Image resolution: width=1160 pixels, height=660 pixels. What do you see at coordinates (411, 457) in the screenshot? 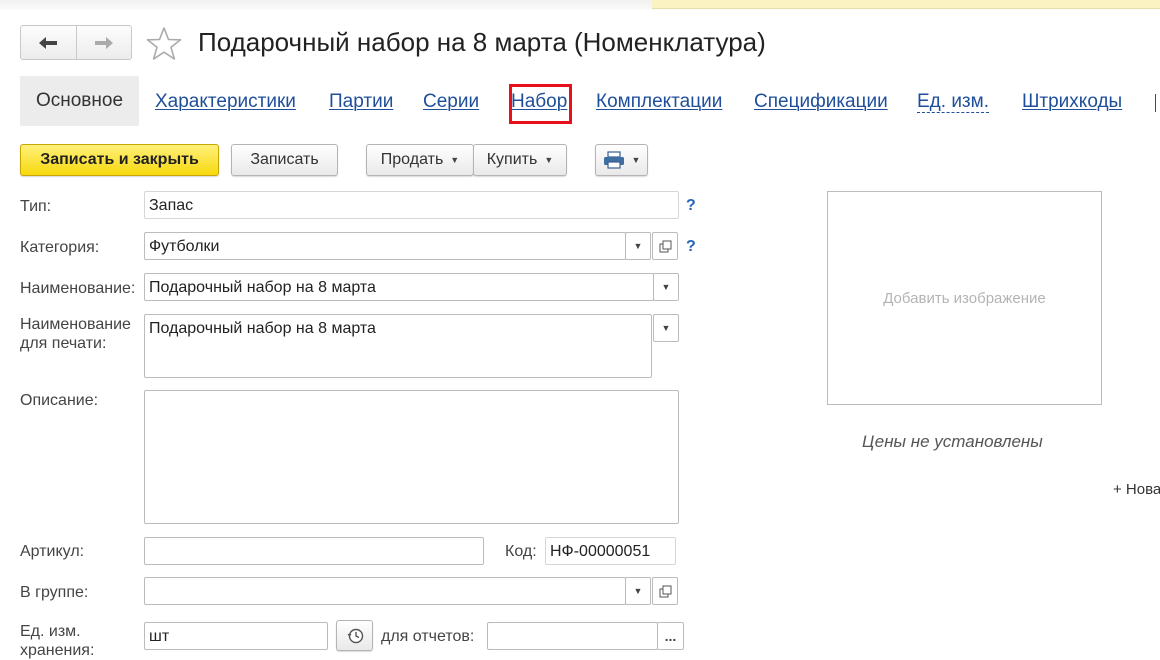
I see `description-field` at bounding box center [411, 457].